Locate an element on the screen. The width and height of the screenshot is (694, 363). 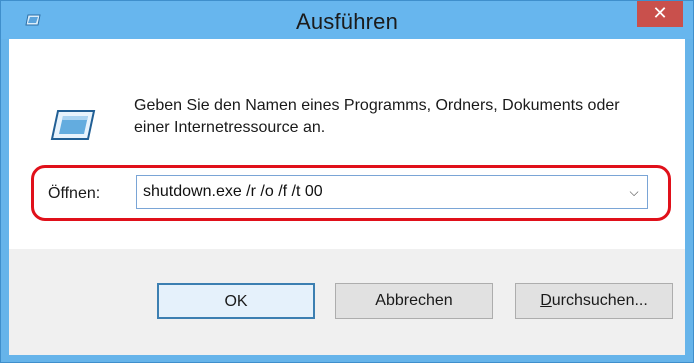
cancel-button: Abbrechen is located at coordinates (414, 301).